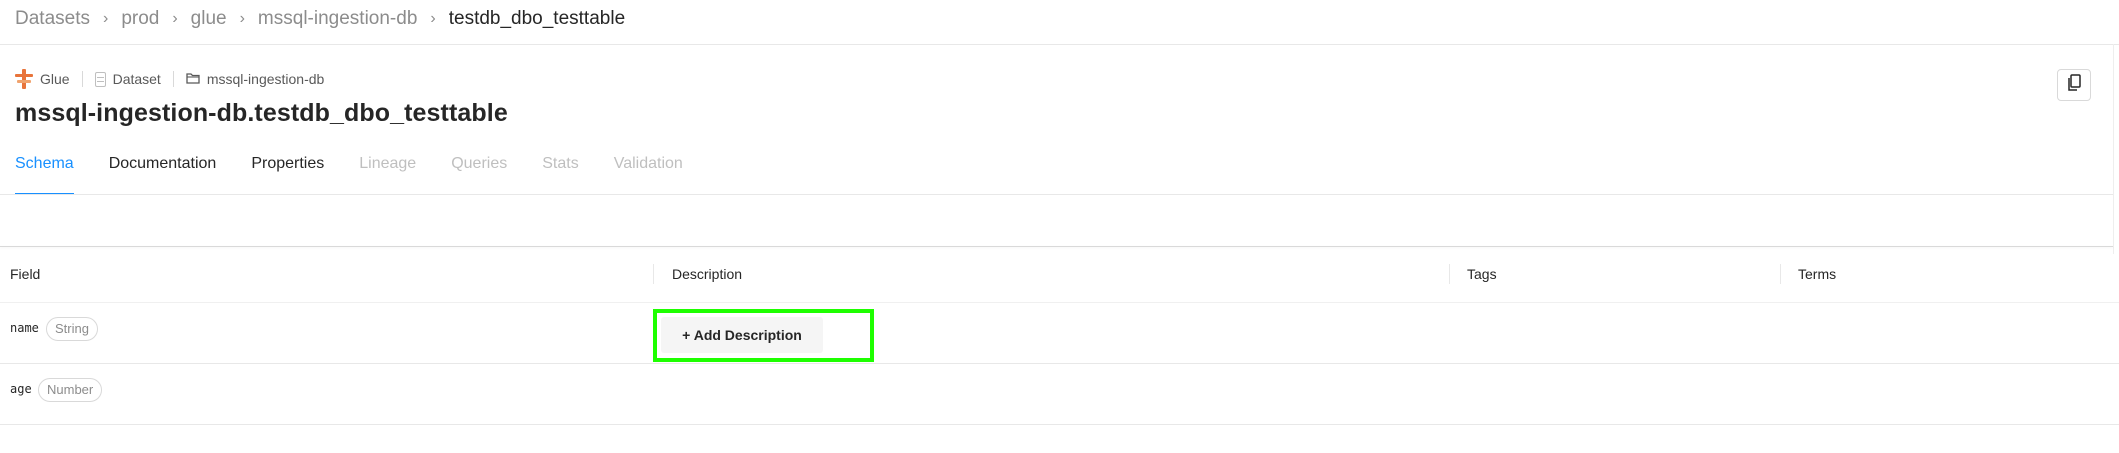 This screenshot has width=2119, height=453. I want to click on table-row: name String + Add Description, so click(1059, 333).